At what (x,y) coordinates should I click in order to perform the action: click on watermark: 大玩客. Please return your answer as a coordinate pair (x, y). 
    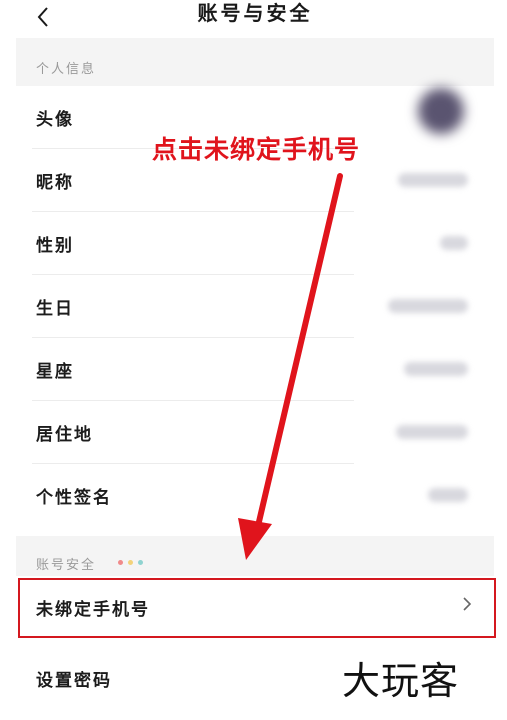
    Looking at the image, I should click on (401, 681).